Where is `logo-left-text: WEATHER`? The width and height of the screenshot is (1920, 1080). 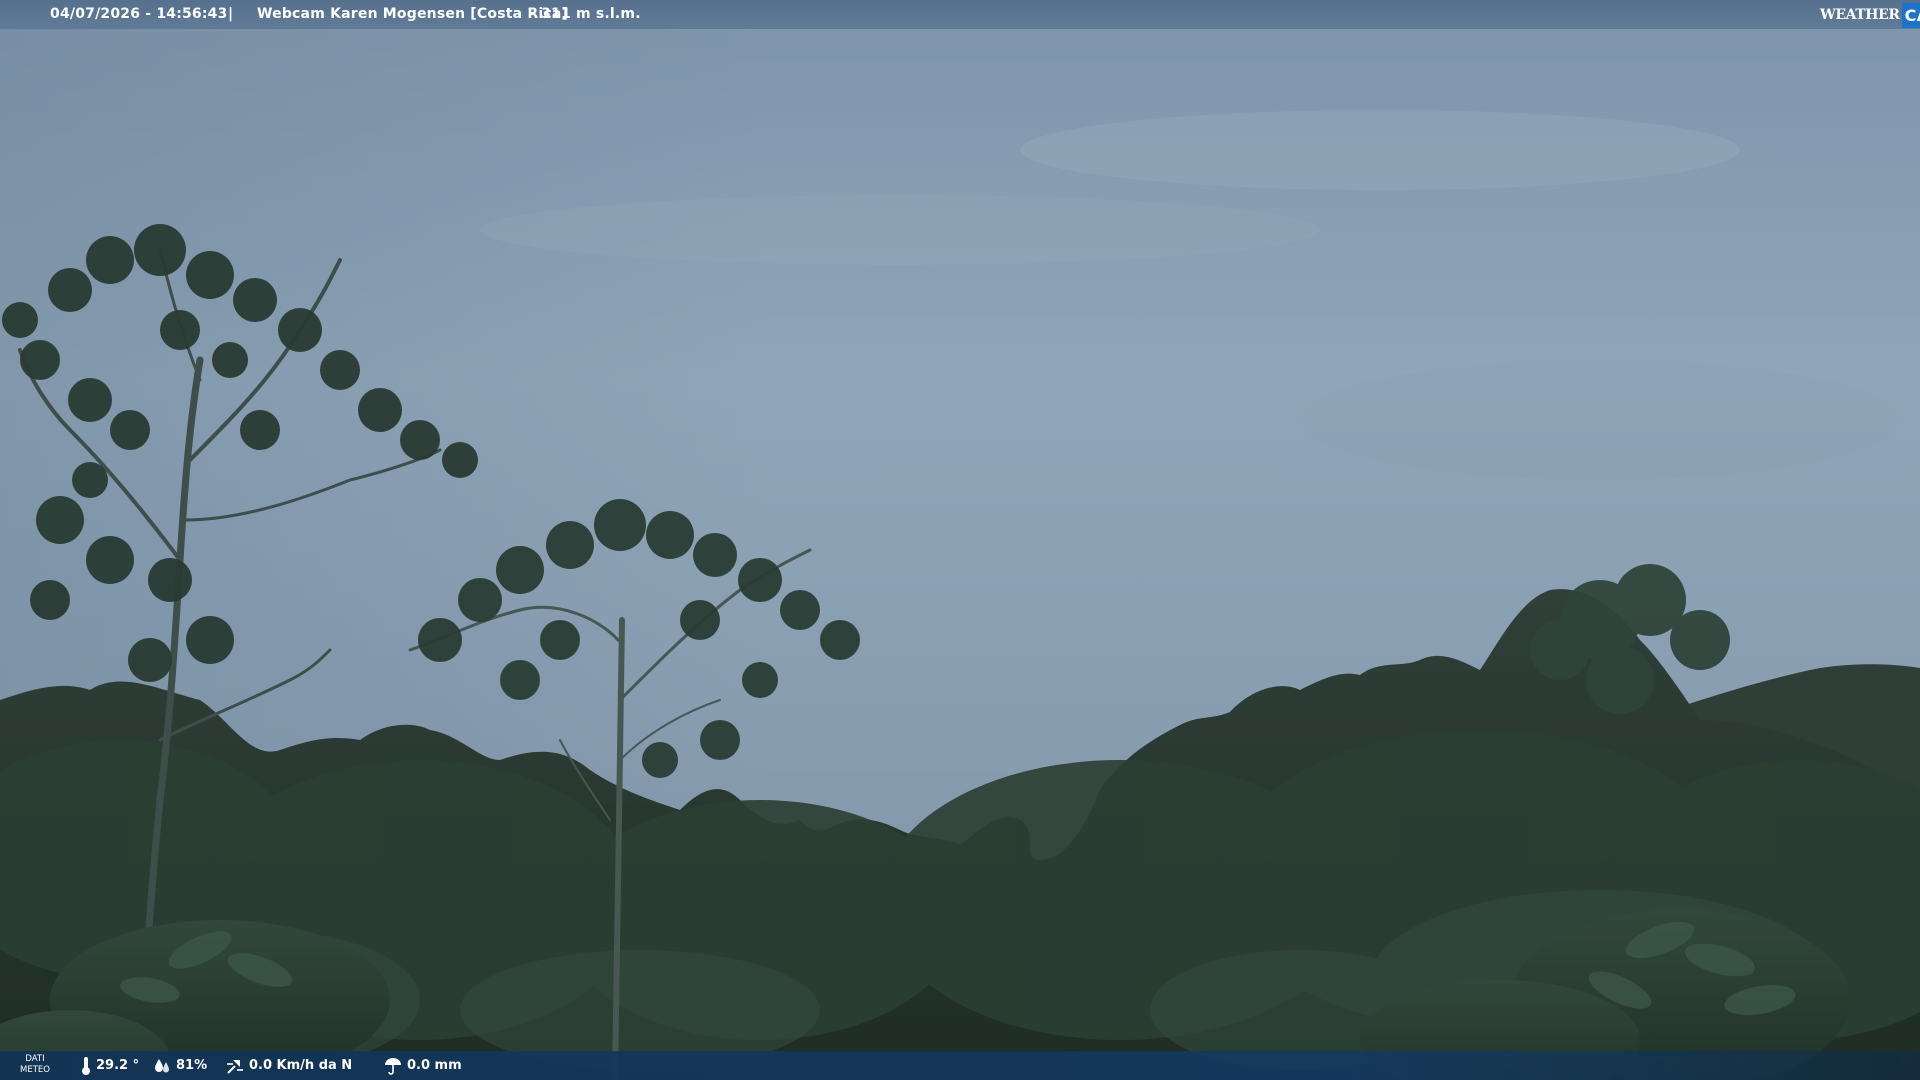 logo-left-text: WEATHER is located at coordinates (1860, 14).